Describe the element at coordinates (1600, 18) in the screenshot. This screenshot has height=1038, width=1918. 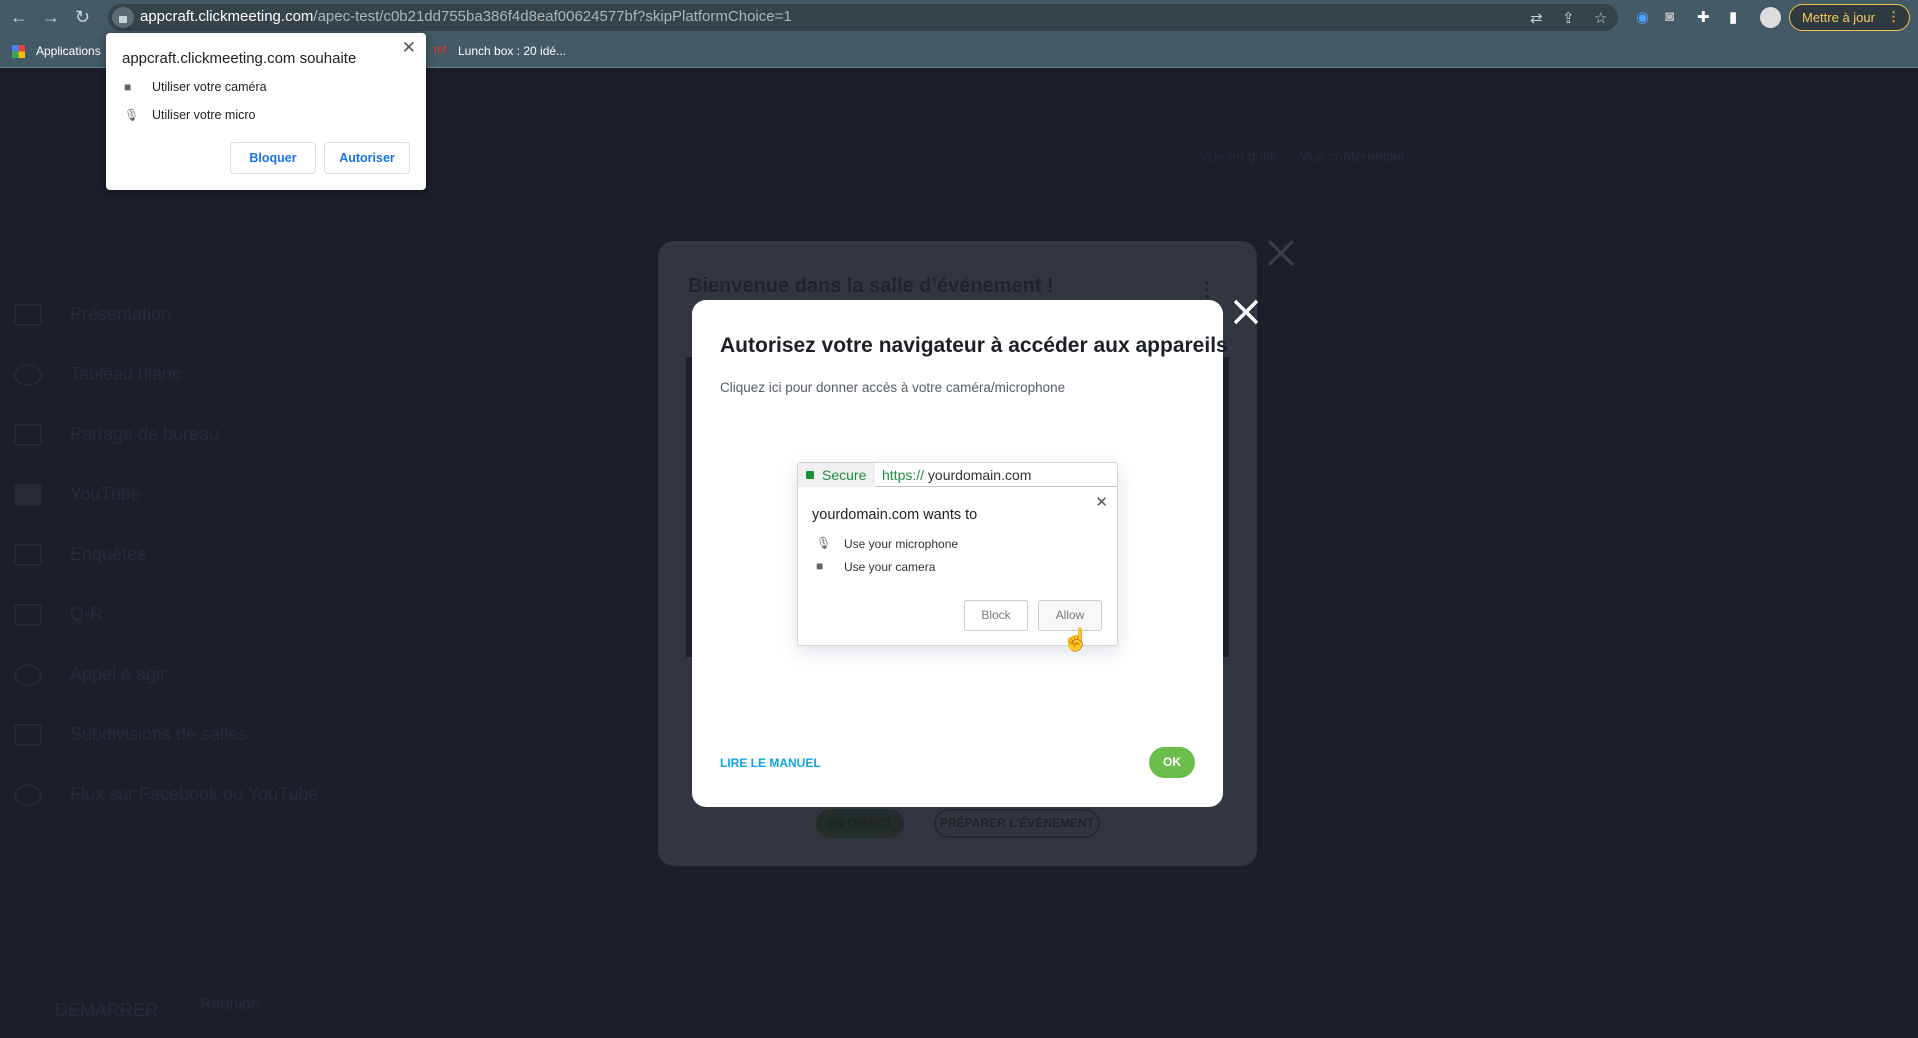
I see `star-icon: ☆` at that location.